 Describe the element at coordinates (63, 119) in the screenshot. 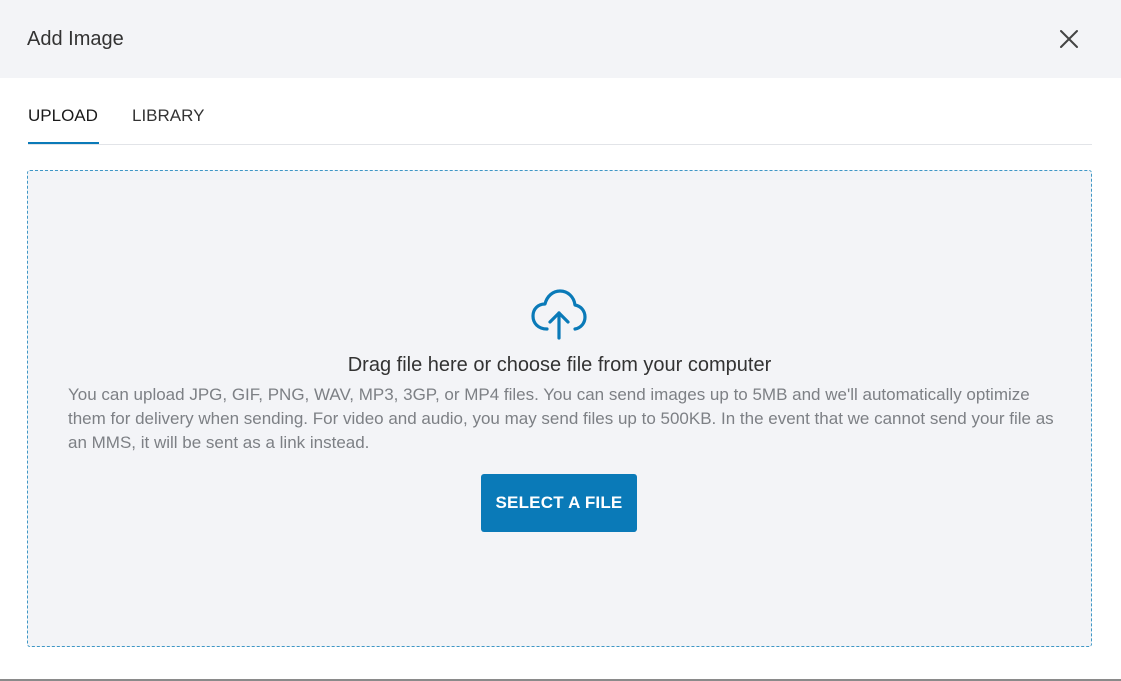

I see `tab-upload: UPLOAD` at that location.